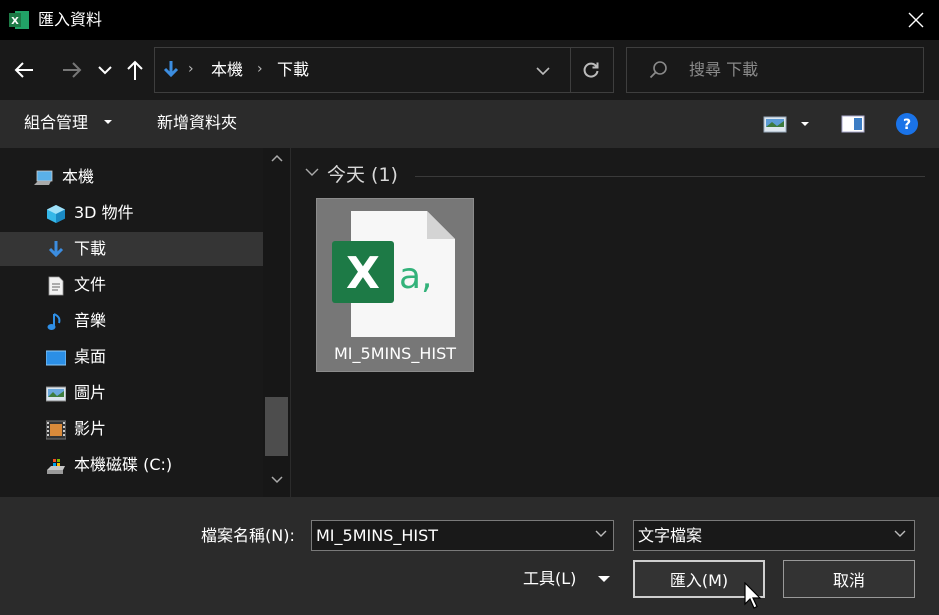  What do you see at coordinates (123, 464) in the screenshot?
I see `sidebar-item-label: 本機磁碟 (C:)` at bounding box center [123, 464].